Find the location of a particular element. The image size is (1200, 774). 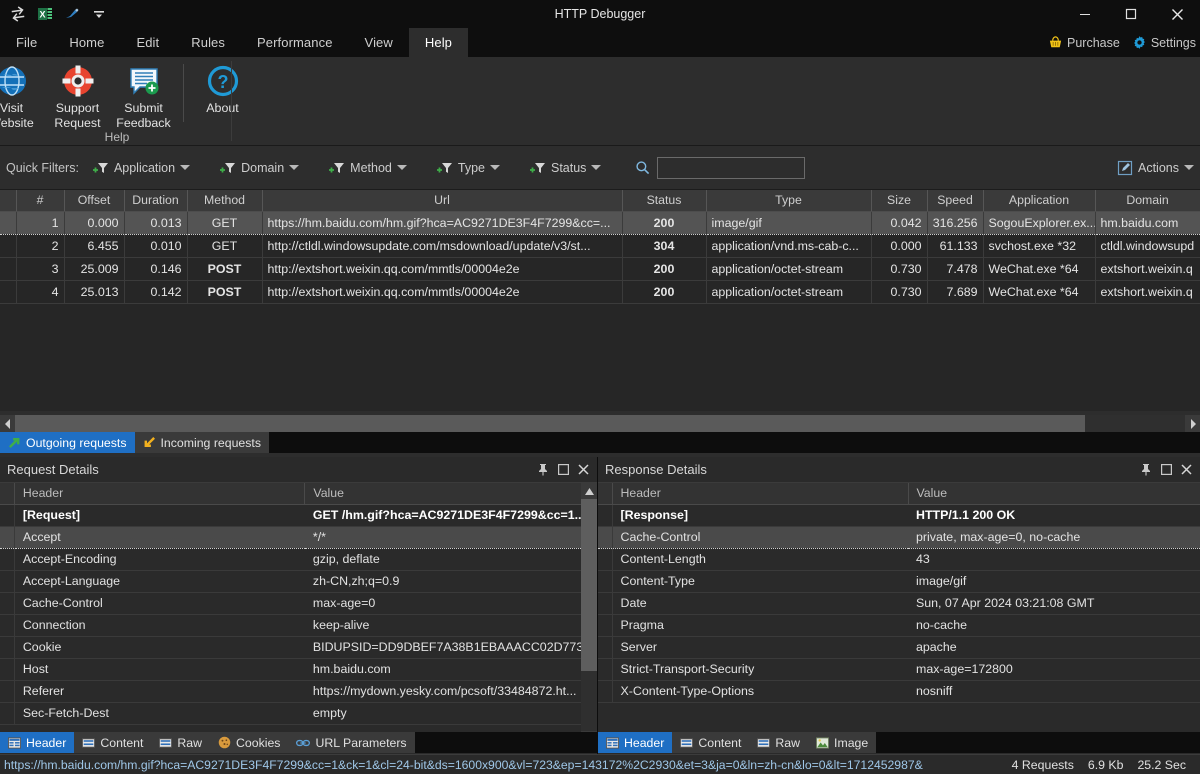

table-row: Strict-Transport-Security max-age=172800 is located at coordinates (899, 669).